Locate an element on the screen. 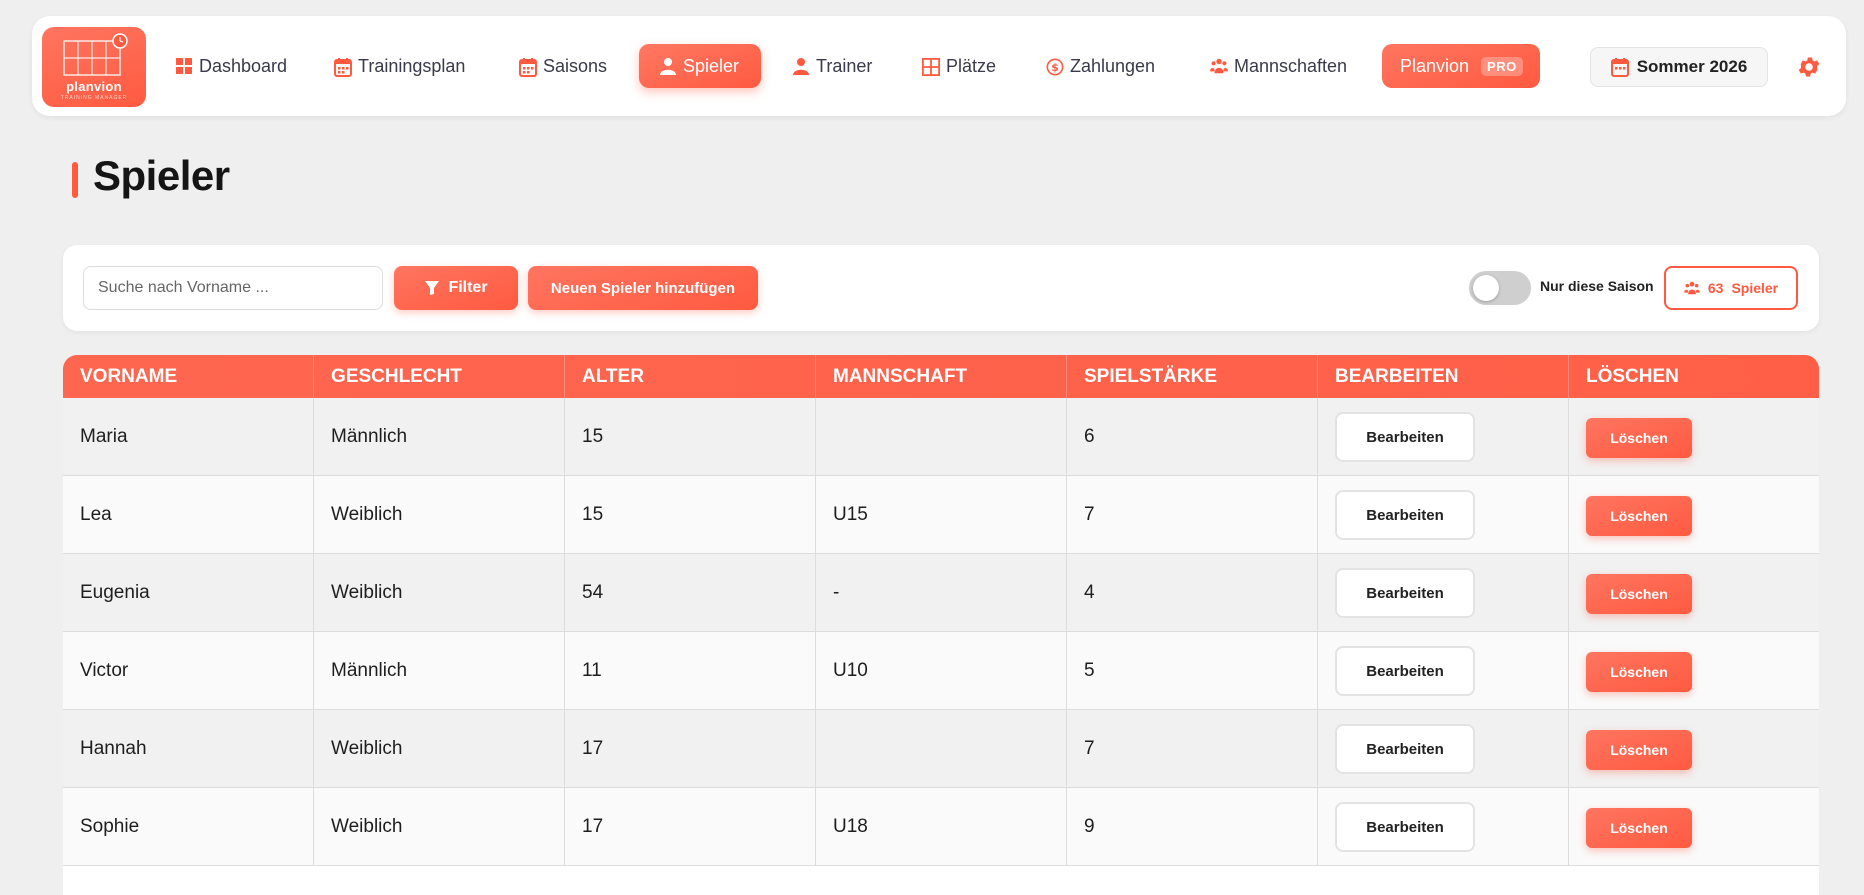 This screenshot has width=1864, height=895. pro-label: Planvion is located at coordinates (1435, 65).